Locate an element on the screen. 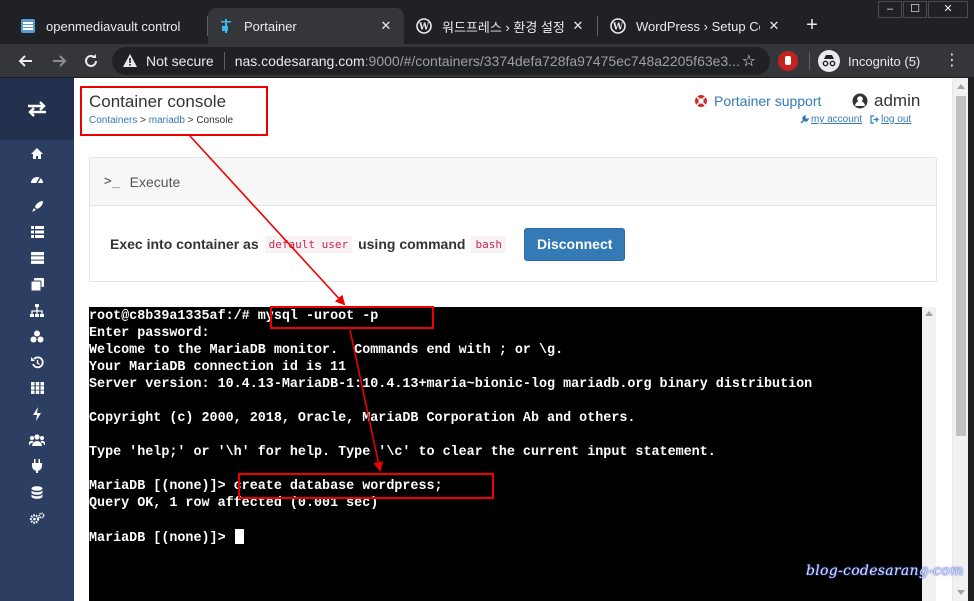 This screenshot has width=974, height=601. sidebar-item-registries is located at coordinates (37, 492).